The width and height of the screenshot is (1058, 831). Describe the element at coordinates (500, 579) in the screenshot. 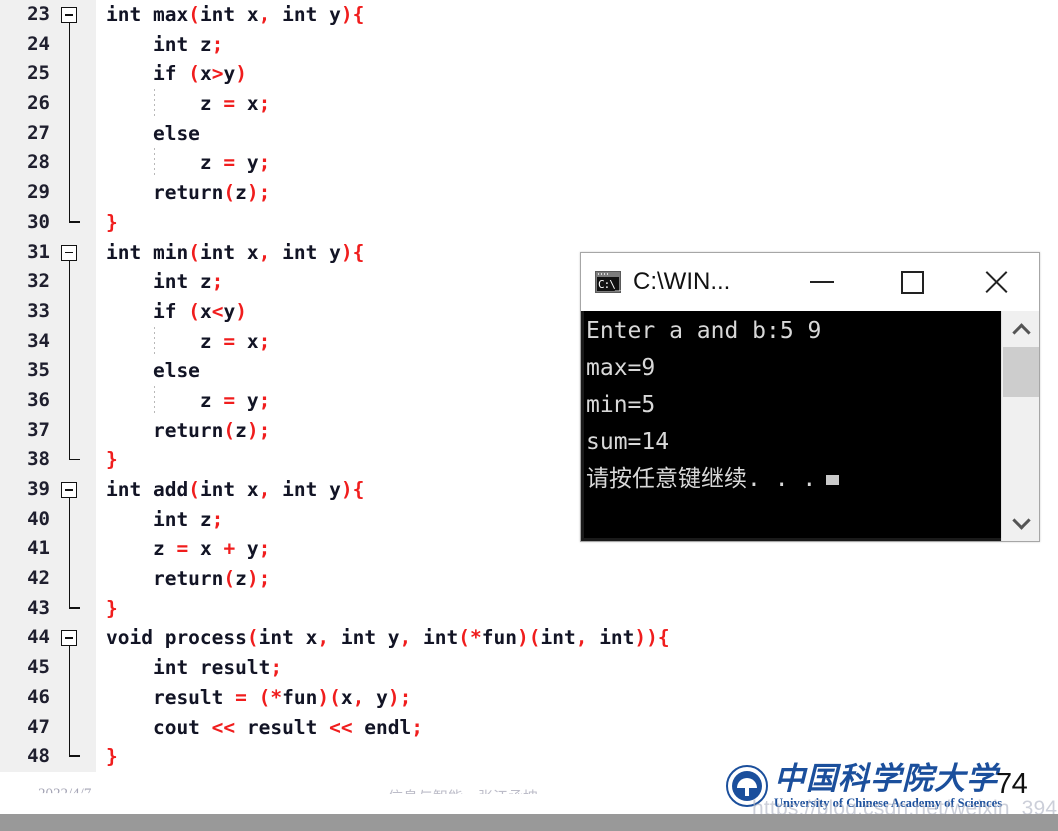

I see `code-line: 42 return(z);` at that location.